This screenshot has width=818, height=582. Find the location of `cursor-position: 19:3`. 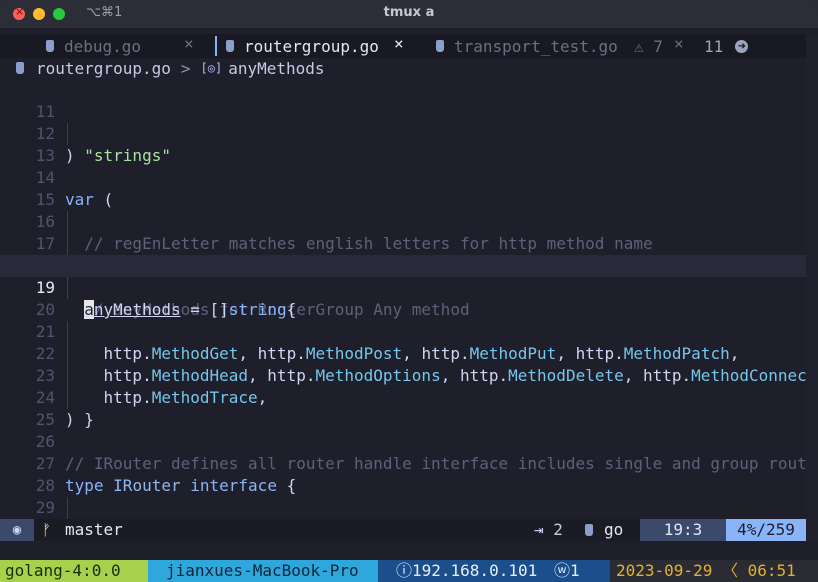

cursor-position: 19:3 is located at coordinates (683, 530).